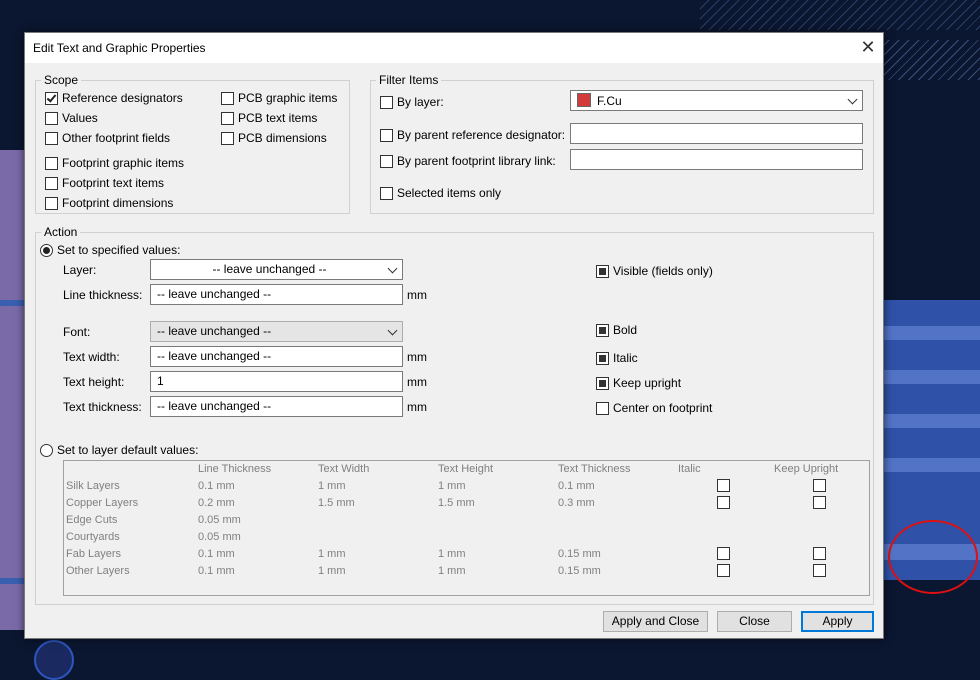  What do you see at coordinates (716, 159) in the screenshot?
I see `parent-lib-input` at bounding box center [716, 159].